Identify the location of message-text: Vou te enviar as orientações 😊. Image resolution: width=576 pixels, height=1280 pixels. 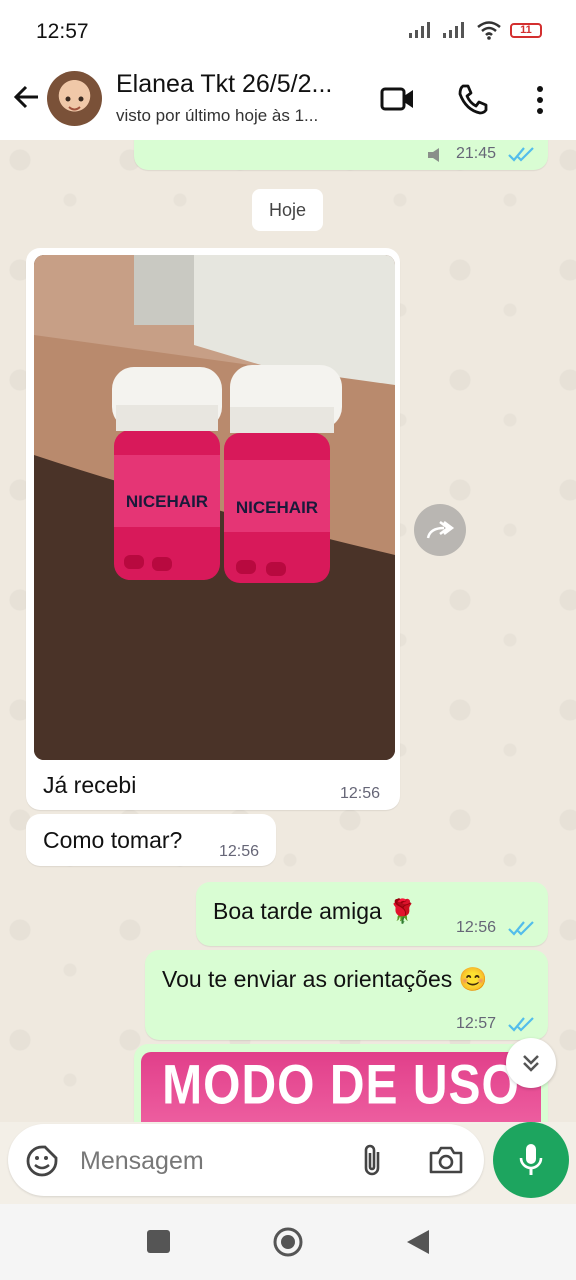
(325, 979).